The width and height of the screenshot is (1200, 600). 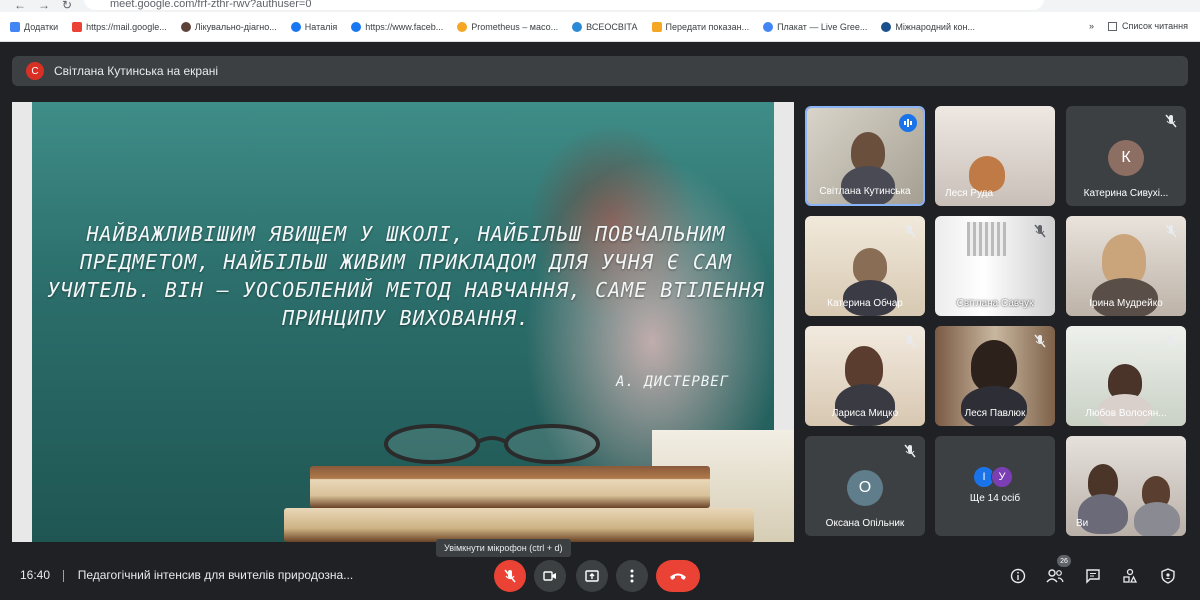 What do you see at coordinates (20, 6) in the screenshot?
I see `back-icon: ←` at bounding box center [20, 6].